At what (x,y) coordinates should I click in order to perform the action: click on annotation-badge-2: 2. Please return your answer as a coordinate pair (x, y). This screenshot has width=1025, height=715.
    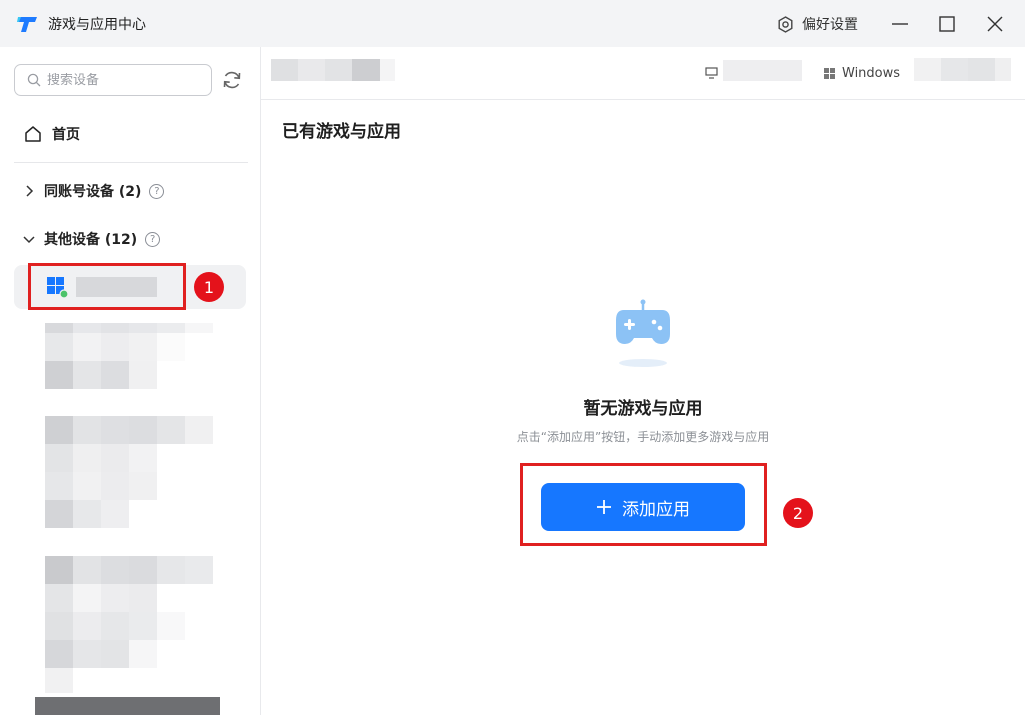
    Looking at the image, I should click on (798, 513).